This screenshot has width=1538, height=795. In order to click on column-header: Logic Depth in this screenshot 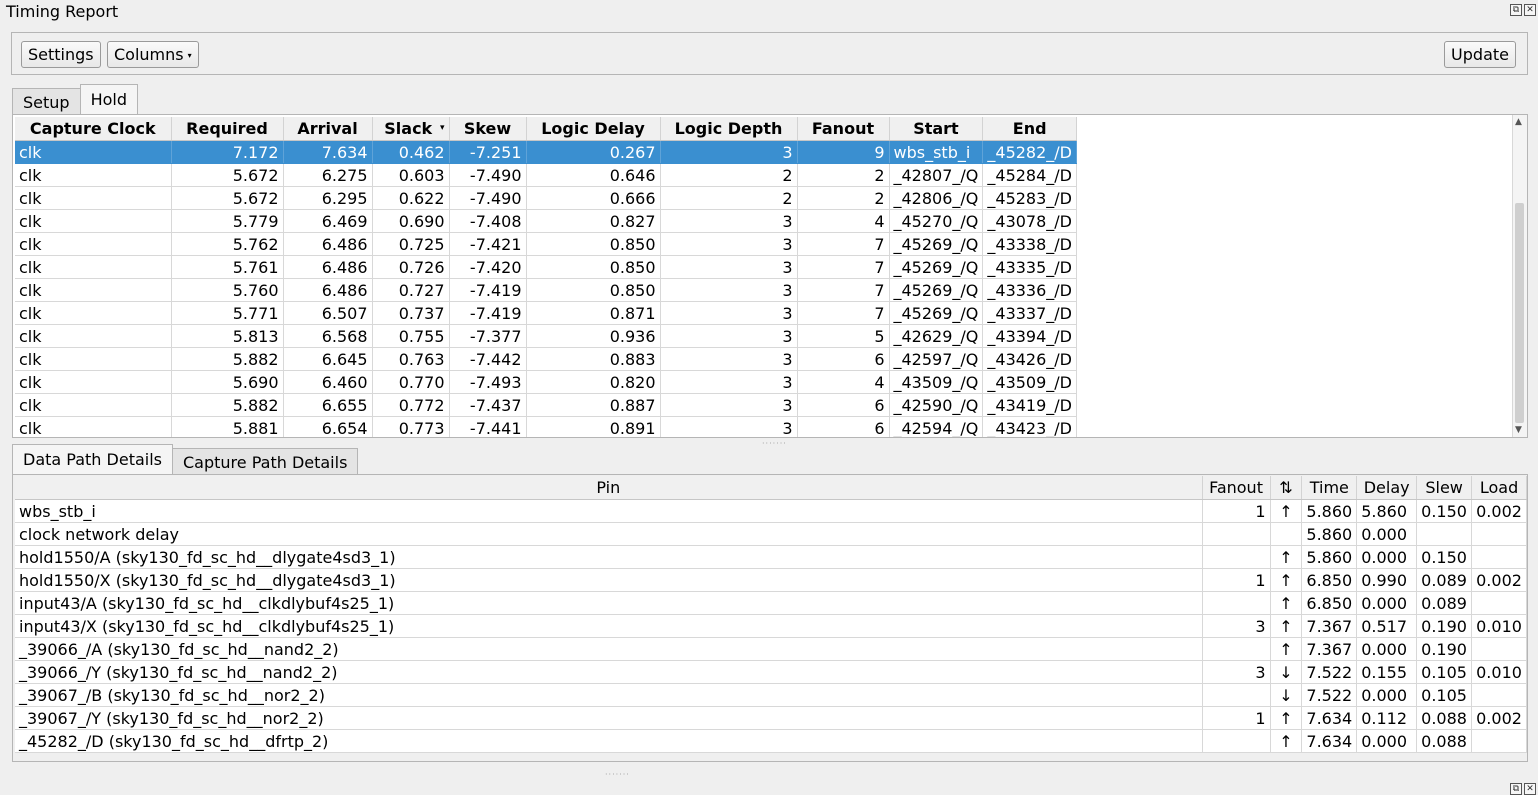, I will do `click(729, 129)`.